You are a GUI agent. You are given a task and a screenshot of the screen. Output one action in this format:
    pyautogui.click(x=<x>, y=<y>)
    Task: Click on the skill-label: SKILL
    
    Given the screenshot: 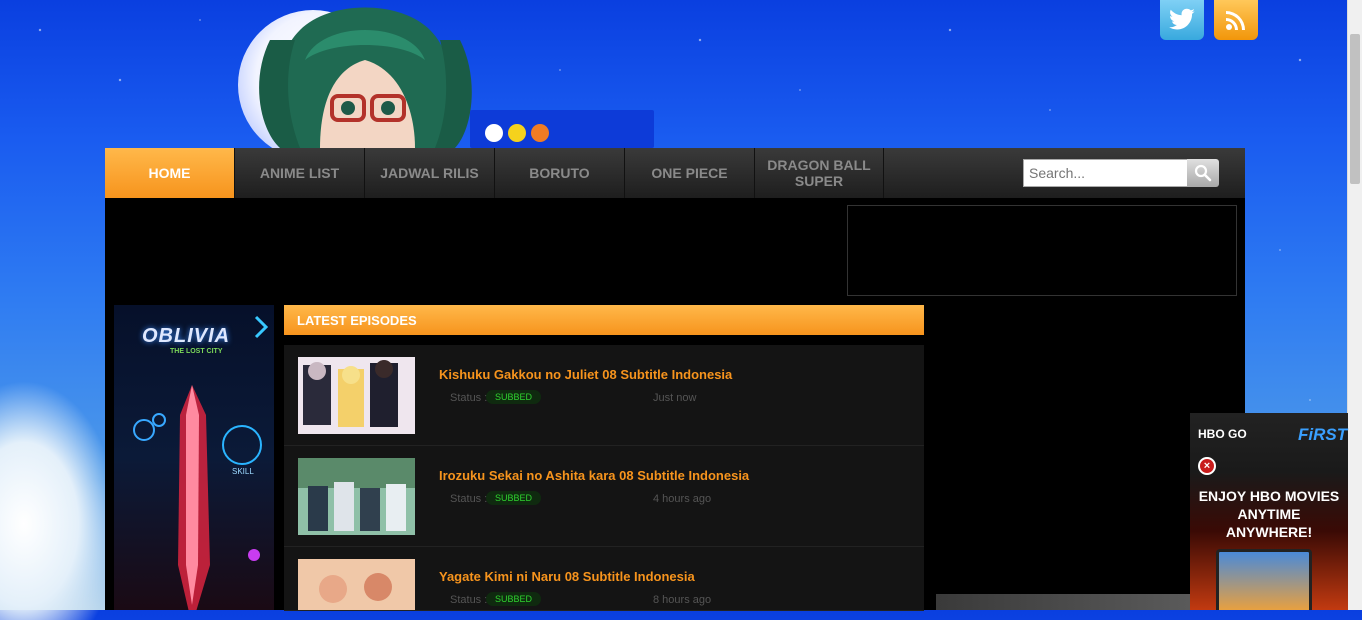 What is the action you would take?
    pyautogui.click(x=243, y=471)
    